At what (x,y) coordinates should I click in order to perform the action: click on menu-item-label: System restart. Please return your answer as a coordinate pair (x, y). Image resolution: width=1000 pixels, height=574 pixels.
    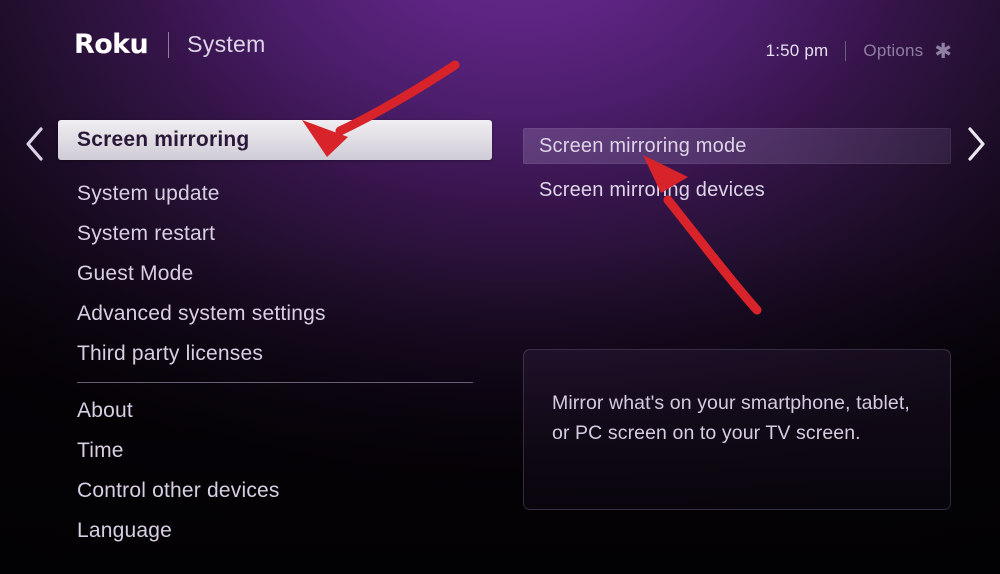
    Looking at the image, I should click on (146, 233).